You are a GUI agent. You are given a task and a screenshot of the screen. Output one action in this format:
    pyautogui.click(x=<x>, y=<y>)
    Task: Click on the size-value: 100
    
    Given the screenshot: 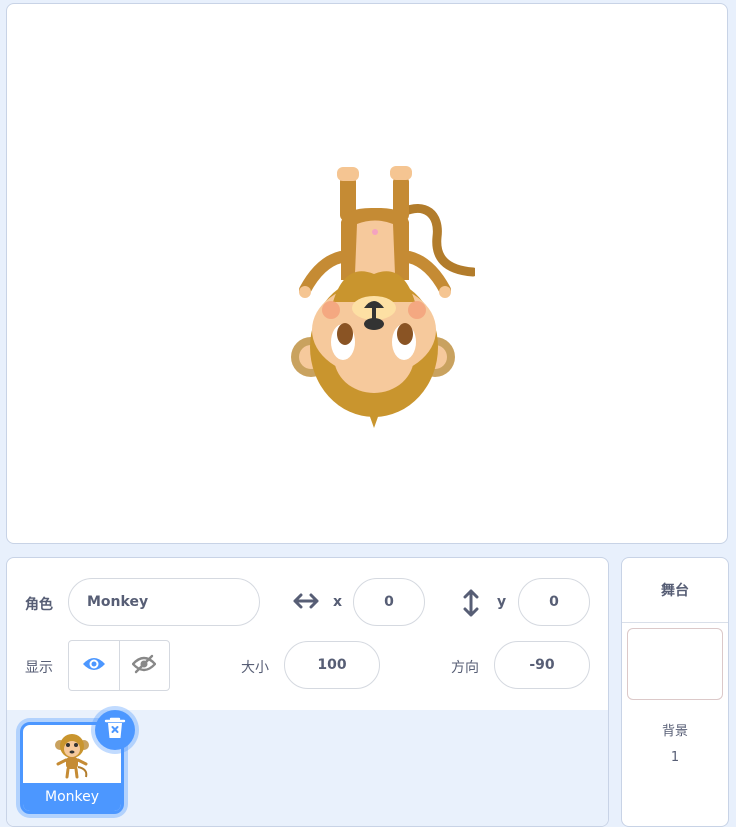 What is the action you would take?
    pyautogui.click(x=332, y=665)
    